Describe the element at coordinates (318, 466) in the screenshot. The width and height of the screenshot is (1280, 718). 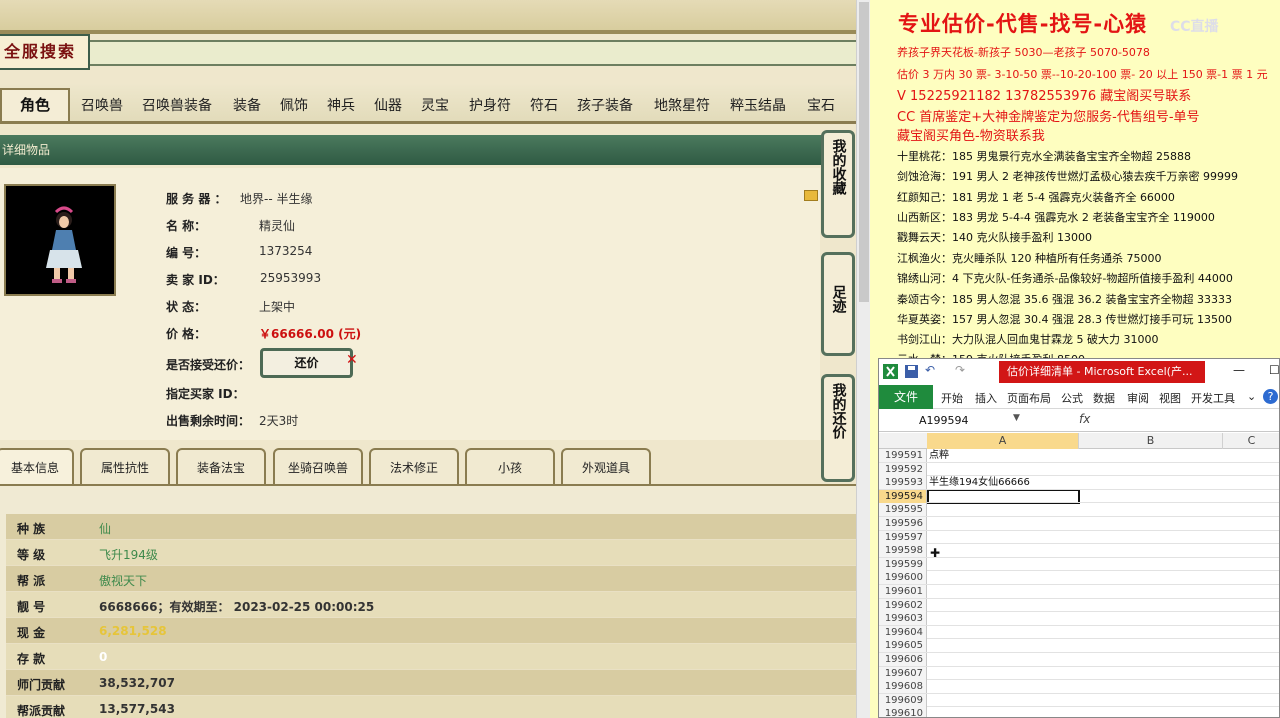
I see `subtab-mounts-pets: 坐骑召唤兽` at that location.